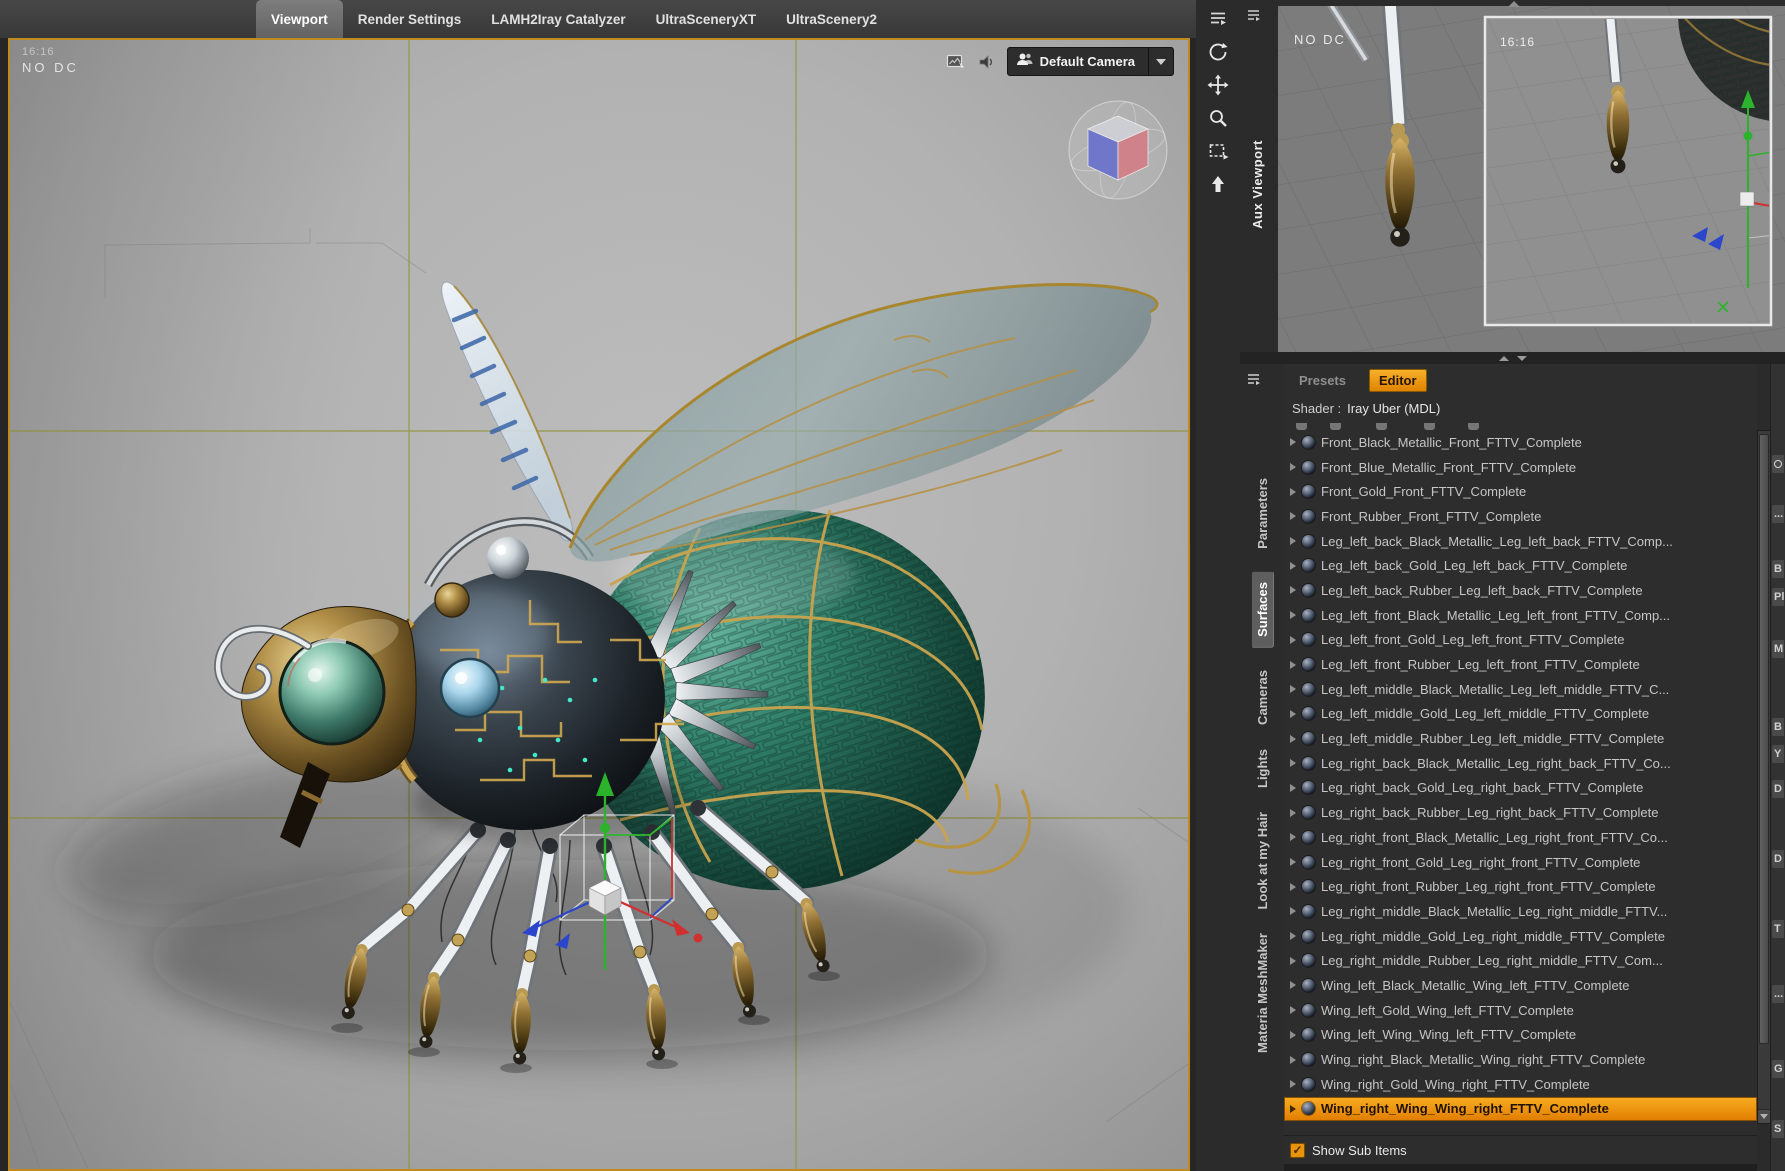  I want to click on surface-row: Front_Rubber_Front_FTTV_Complete, so click(1520, 516).